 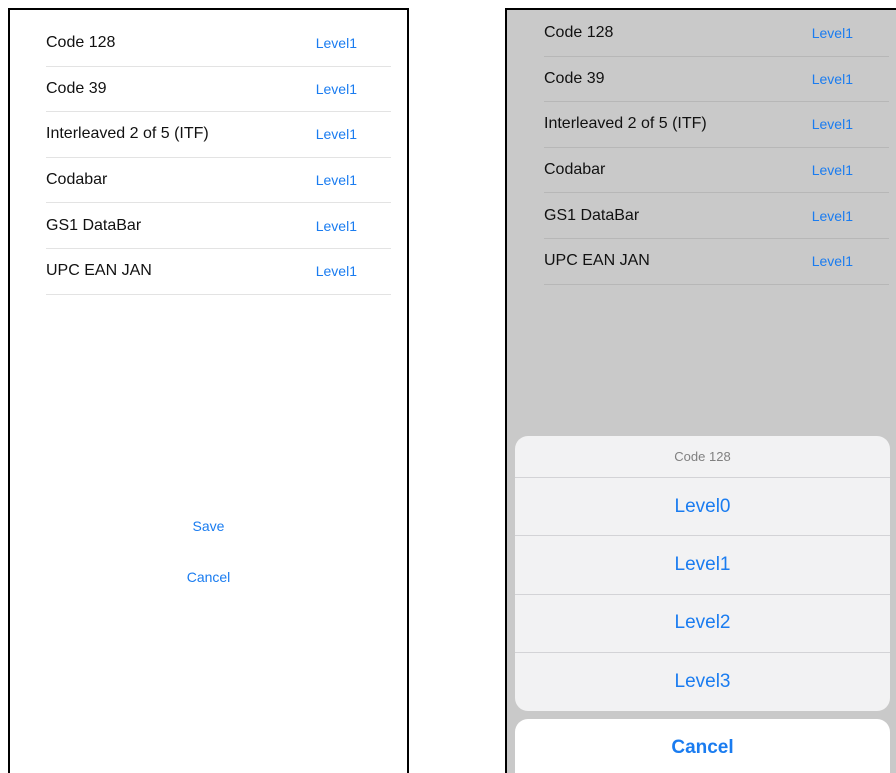 I want to click on level0-option: Level0, so click(x=702, y=507).